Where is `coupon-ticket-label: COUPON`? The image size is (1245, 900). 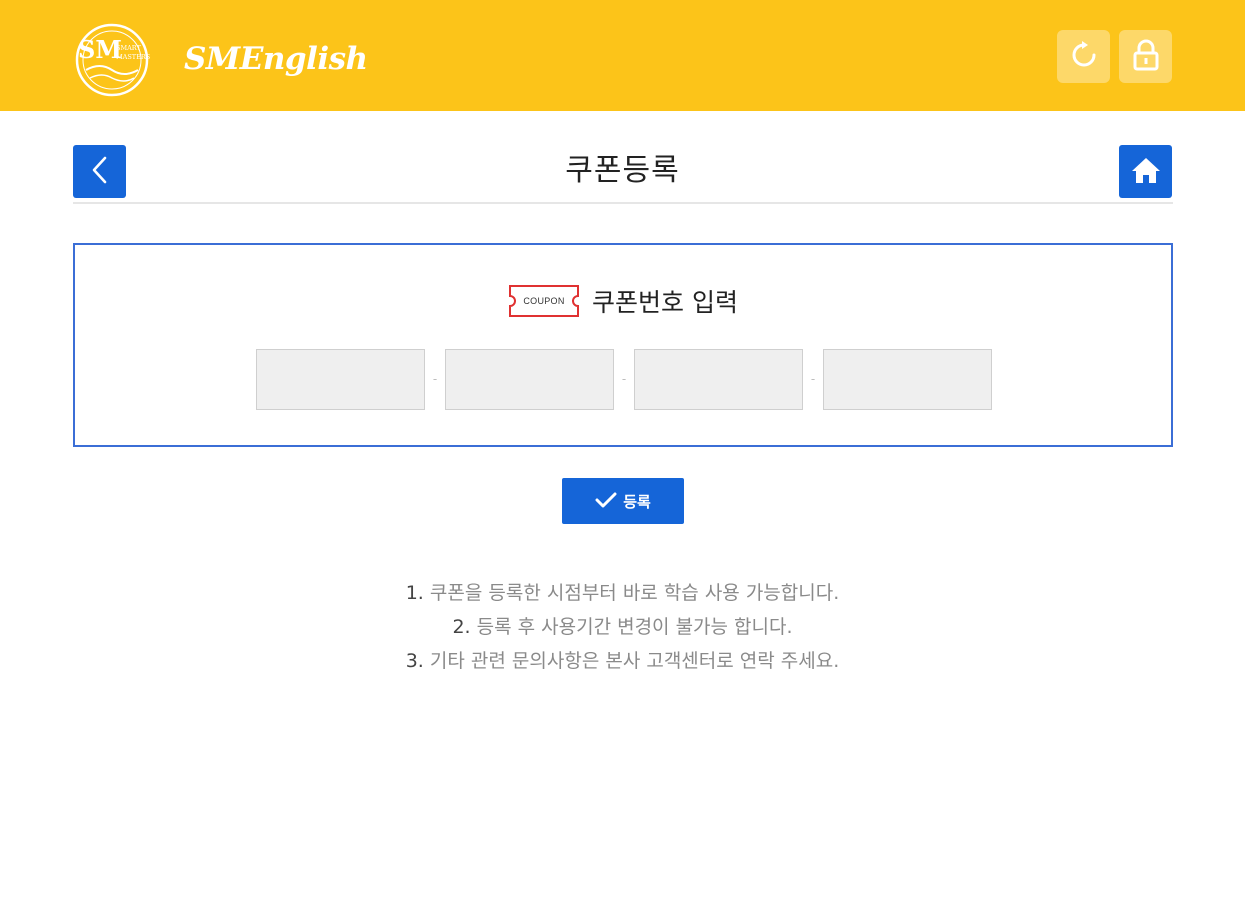
coupon-ticket-label: COUPON is located at coordinates (544, 301).